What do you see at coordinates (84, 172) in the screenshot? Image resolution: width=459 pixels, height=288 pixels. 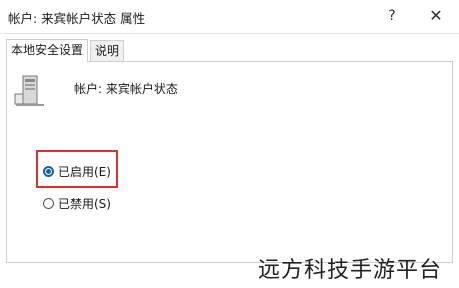 I see `radio-enabled-label: 已启用(E)` at bounding box center [84, 172].